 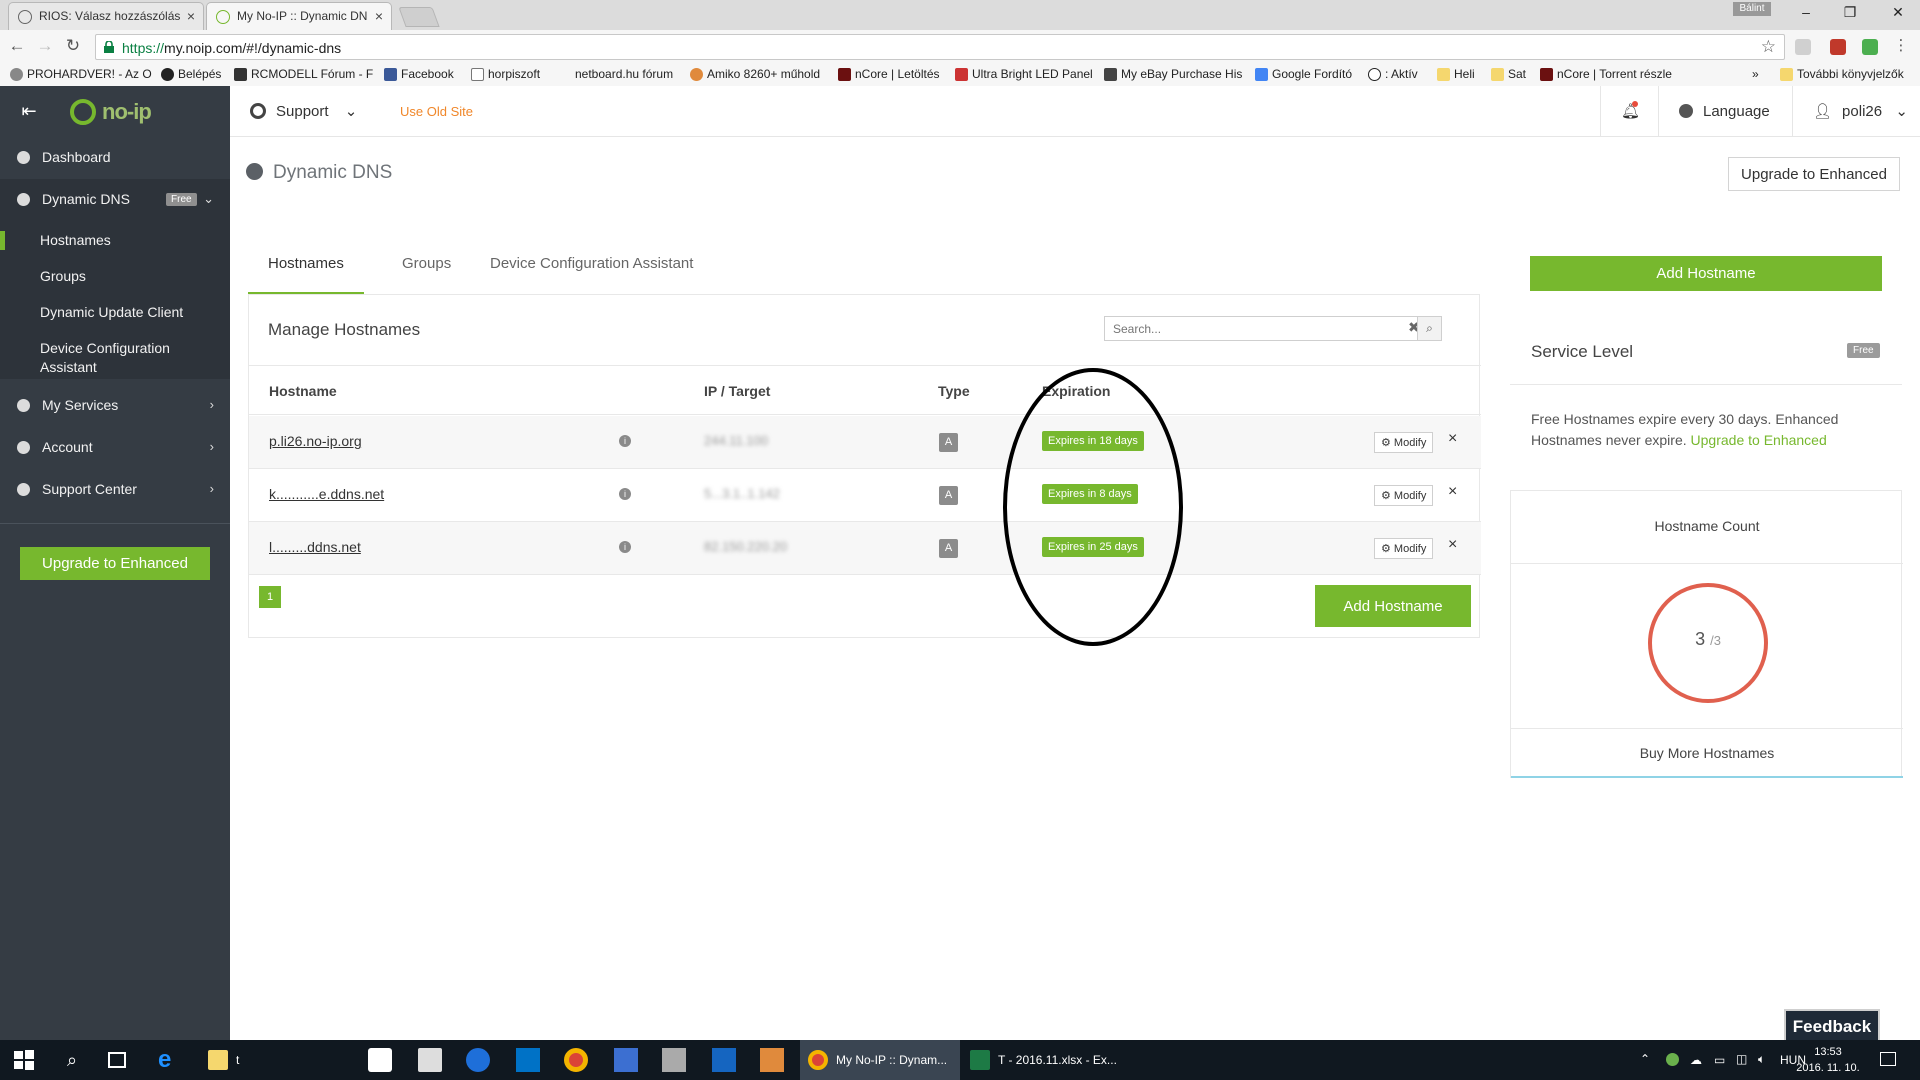 I want to click on sidebar-item-my-services: My Services ›, so click(x=115, y=405).